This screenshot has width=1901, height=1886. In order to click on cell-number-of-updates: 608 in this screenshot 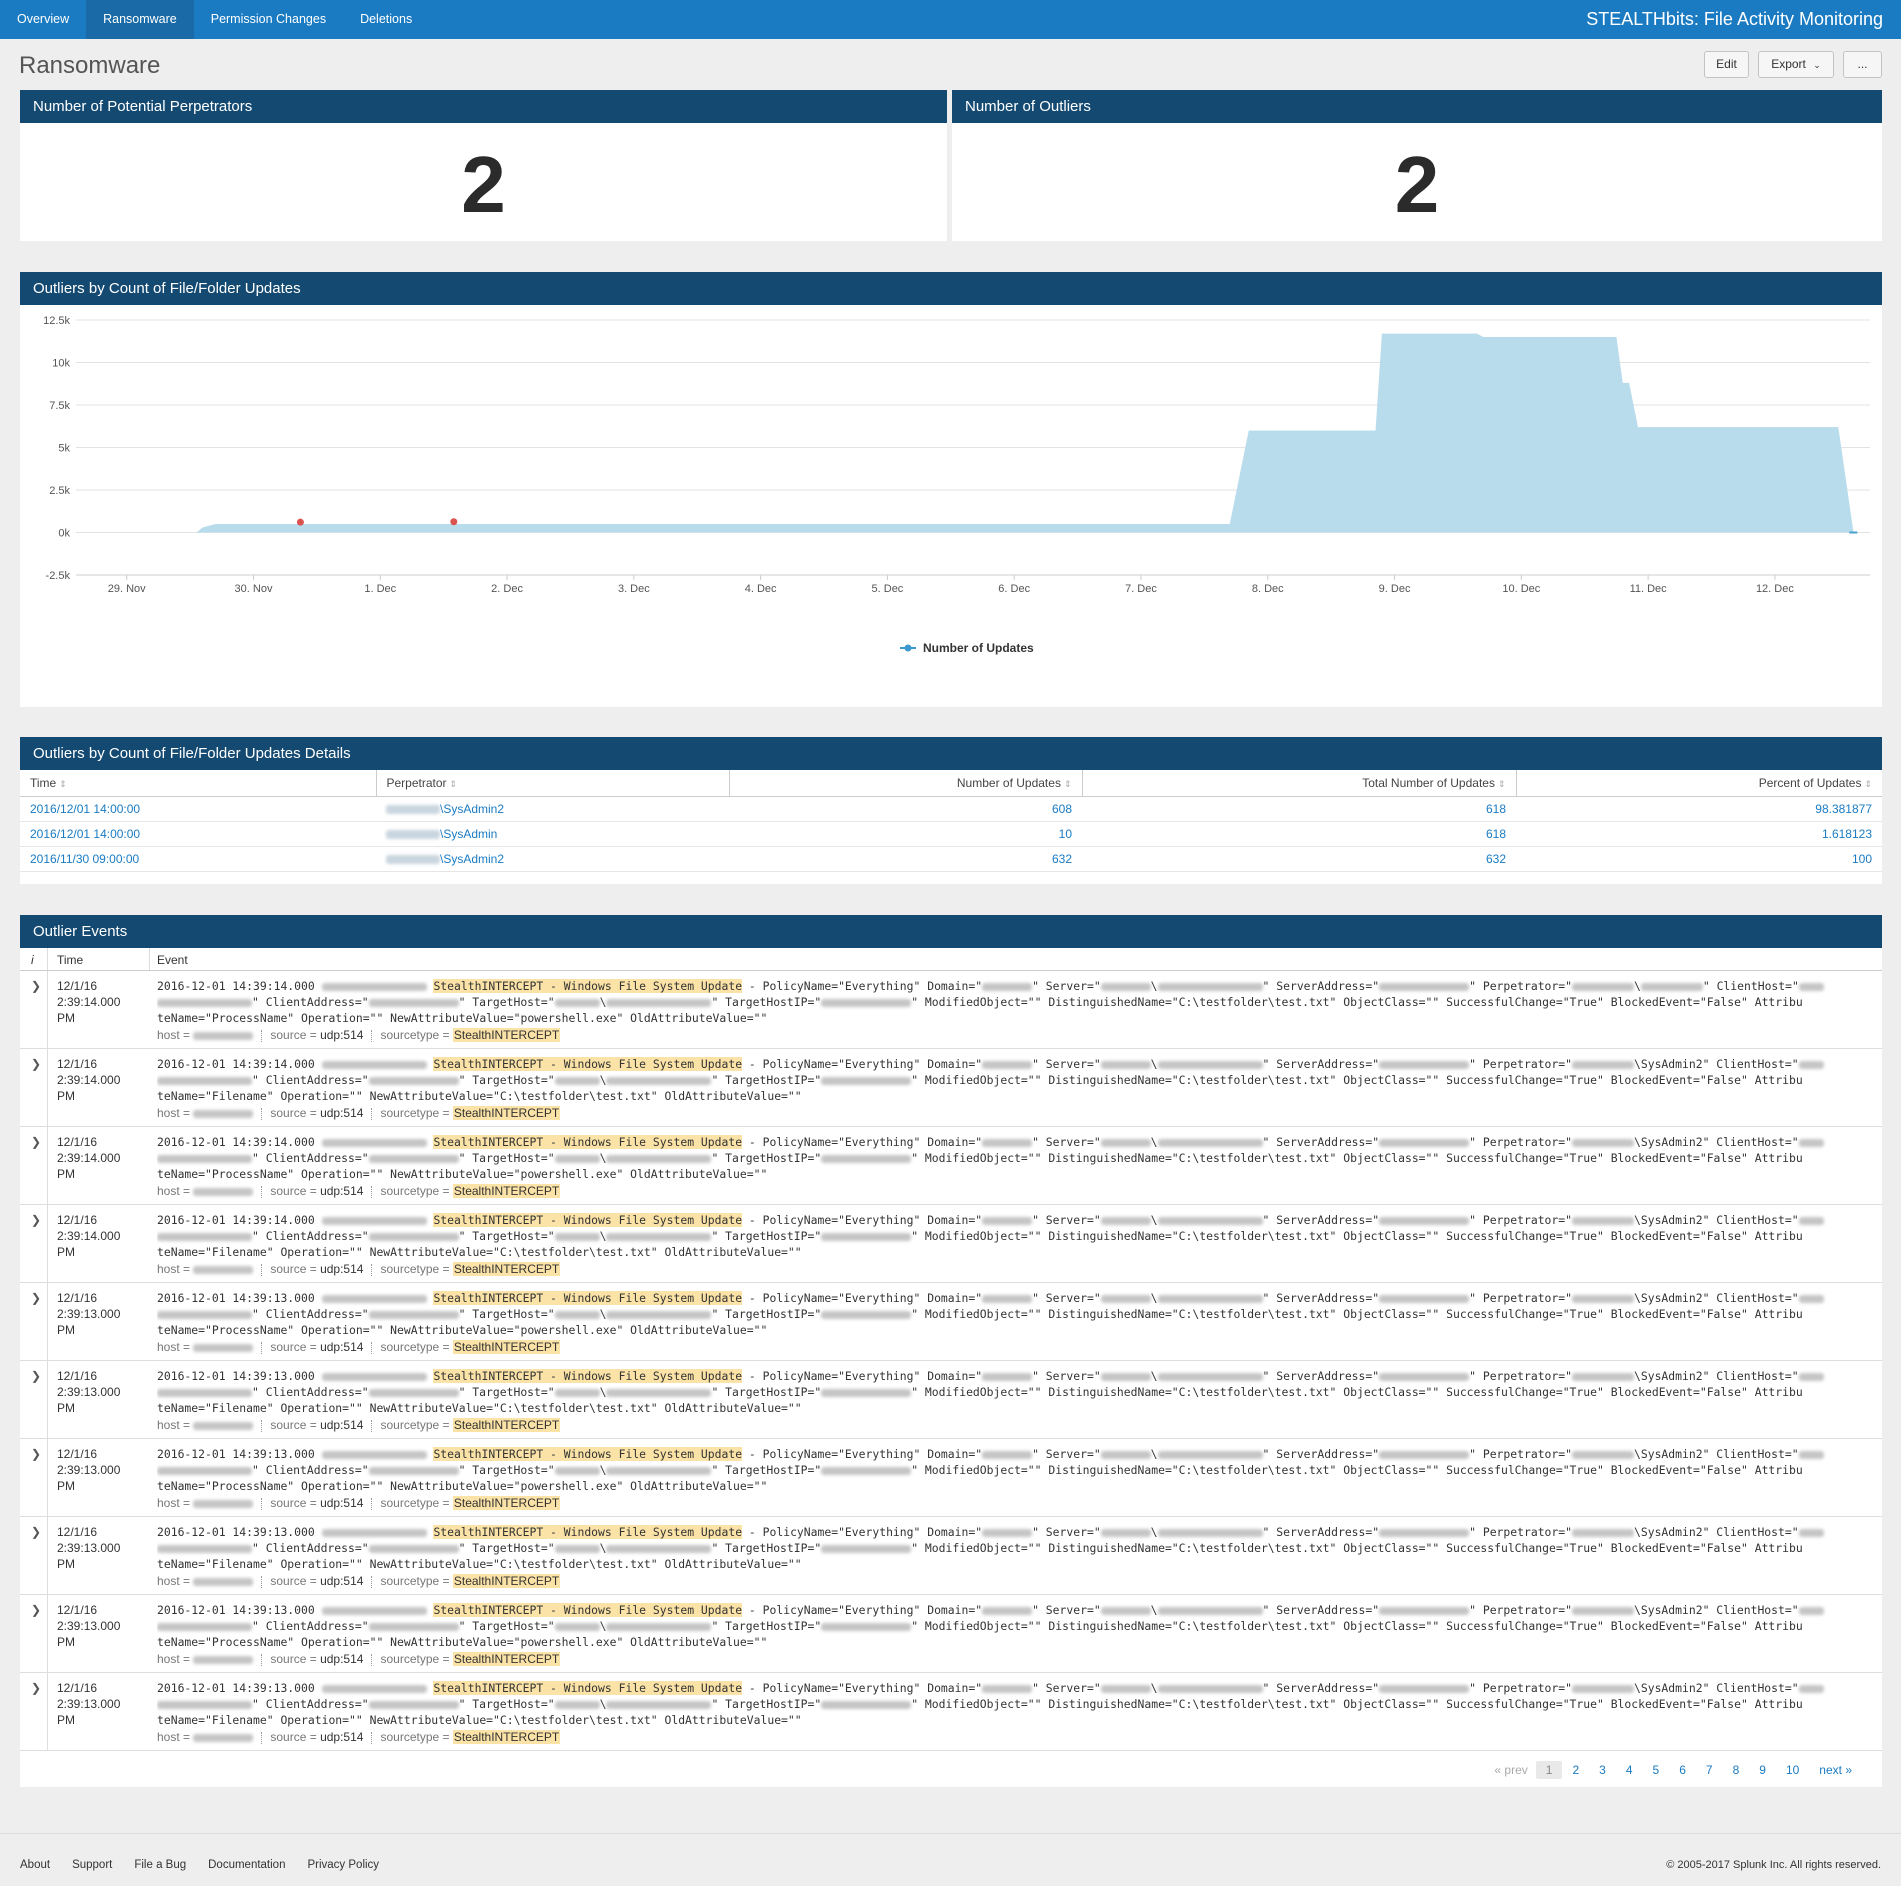, I will do `click(905, 809)`.